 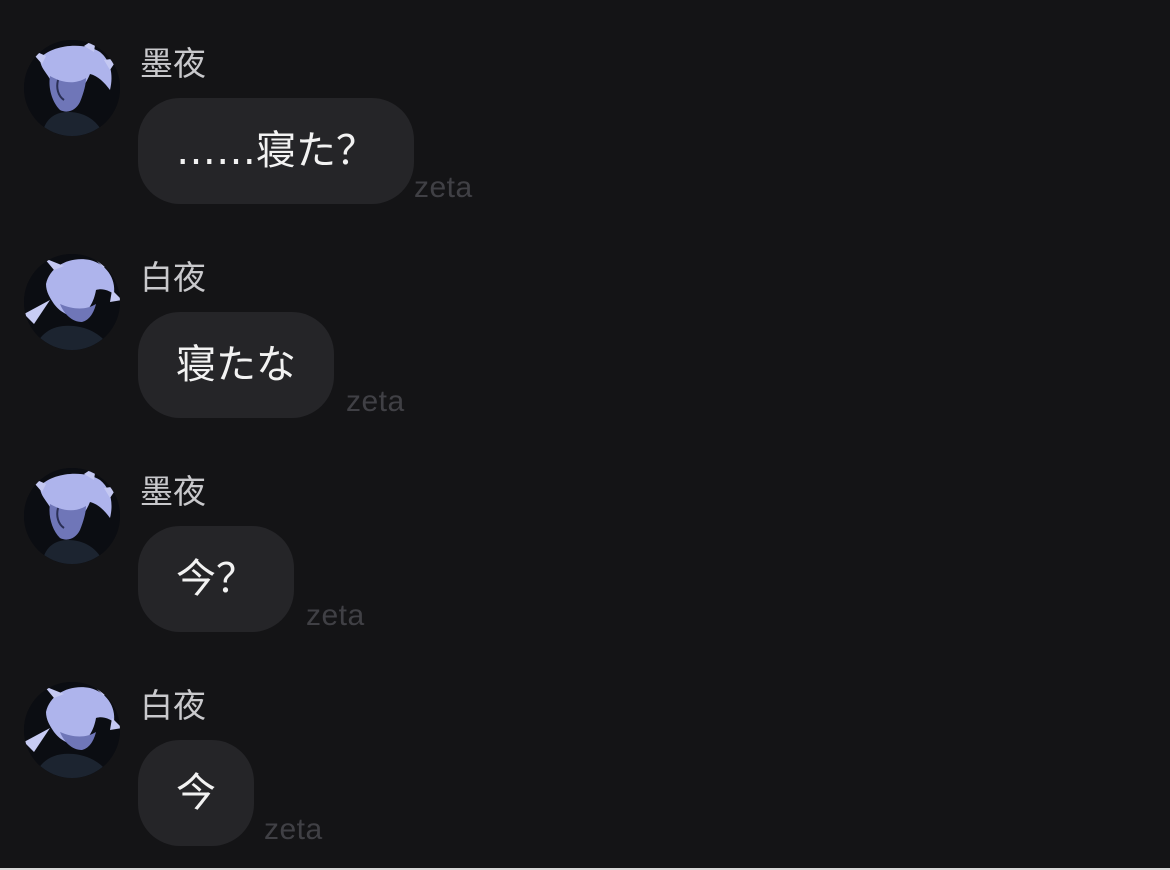 I want to click on message-text: 今？, so click(x=216, y=579).